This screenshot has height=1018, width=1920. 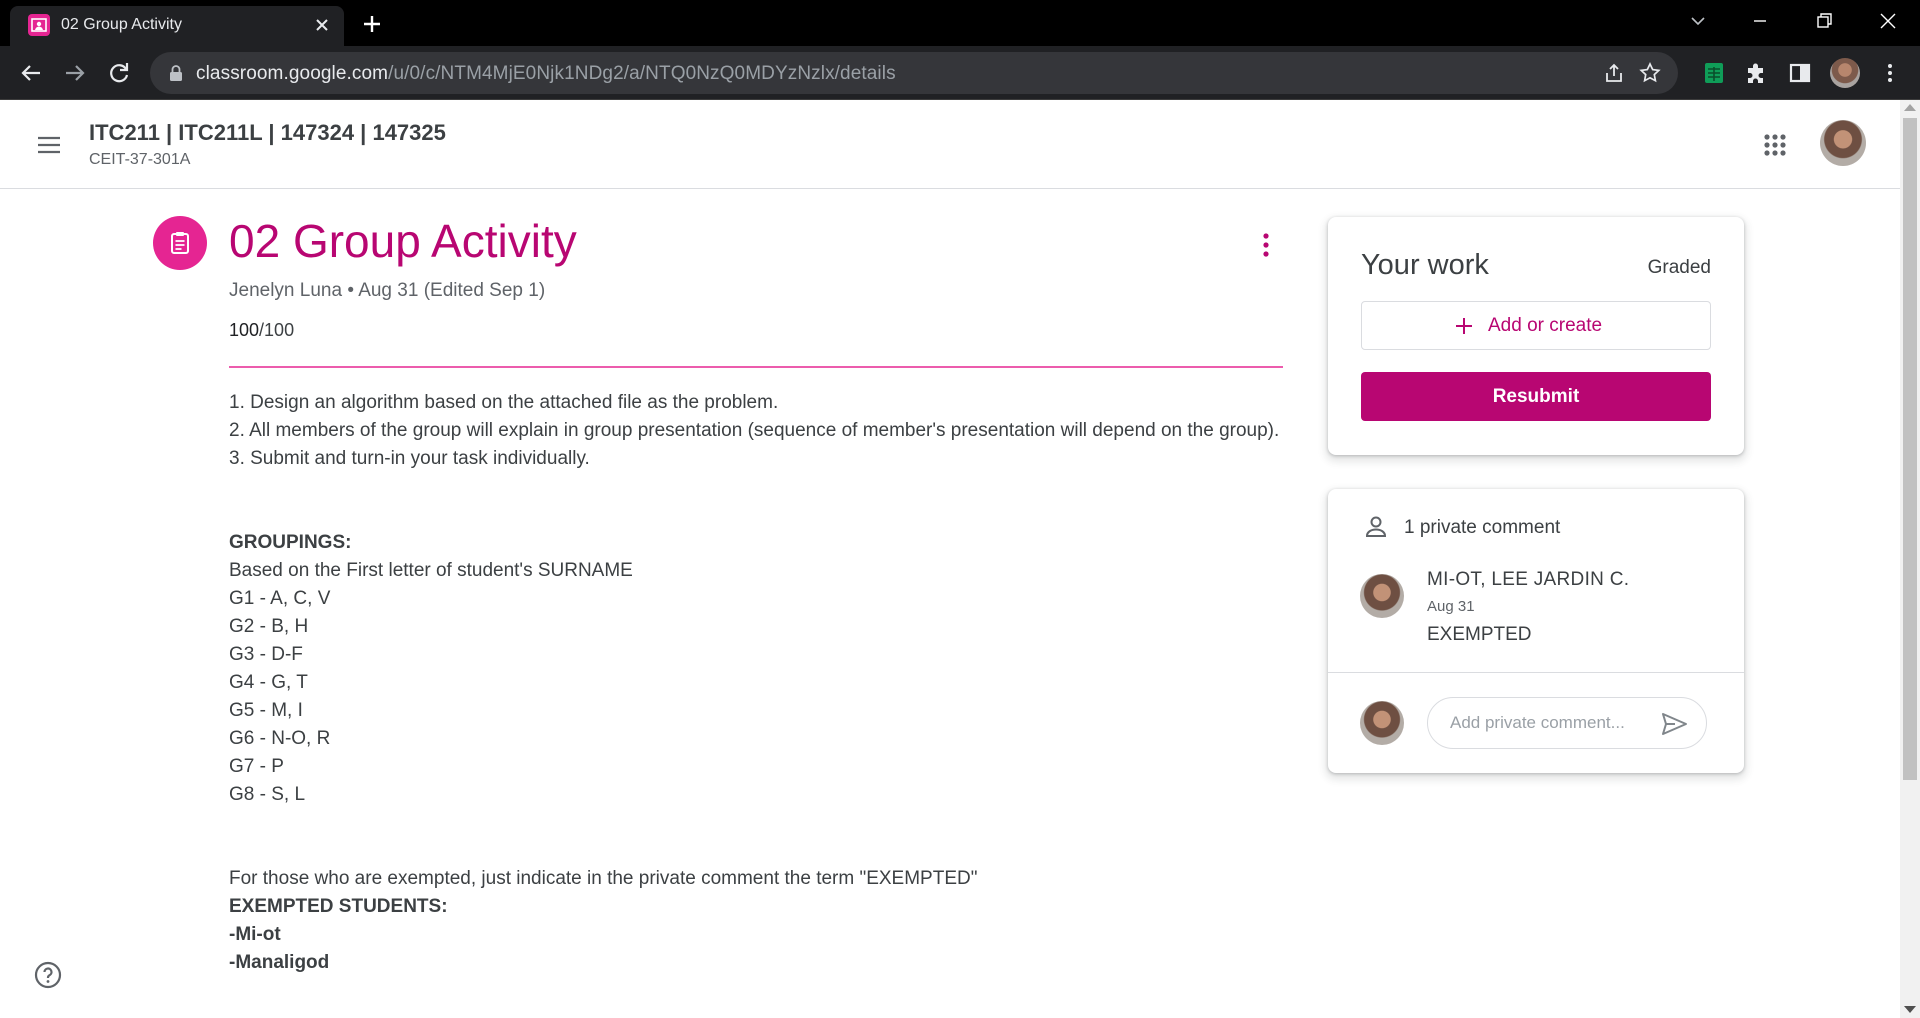 I want to click on browser-tab: 02 Group Activity, so click(x=177, y=26).